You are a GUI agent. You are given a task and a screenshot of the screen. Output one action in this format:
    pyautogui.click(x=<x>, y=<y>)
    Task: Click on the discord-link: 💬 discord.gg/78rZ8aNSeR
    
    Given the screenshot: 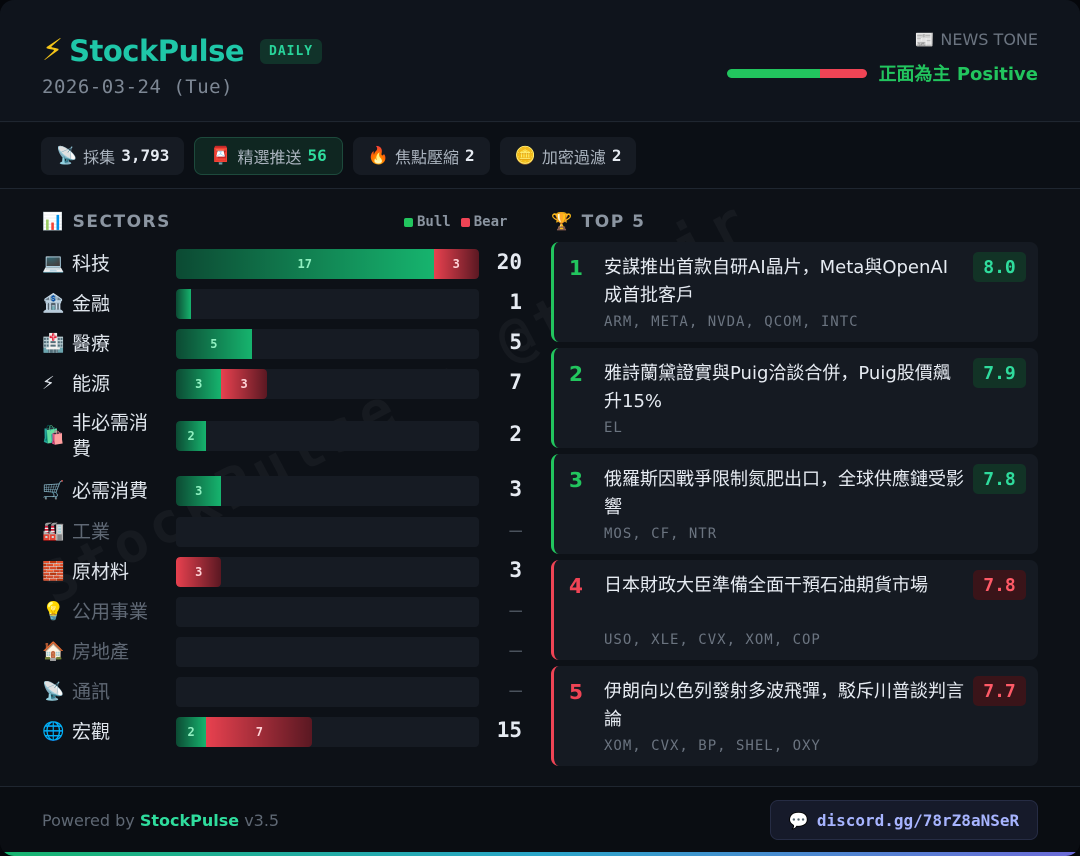 What is the action you would take?
    pyautogui.click(x=904, y=820)
    